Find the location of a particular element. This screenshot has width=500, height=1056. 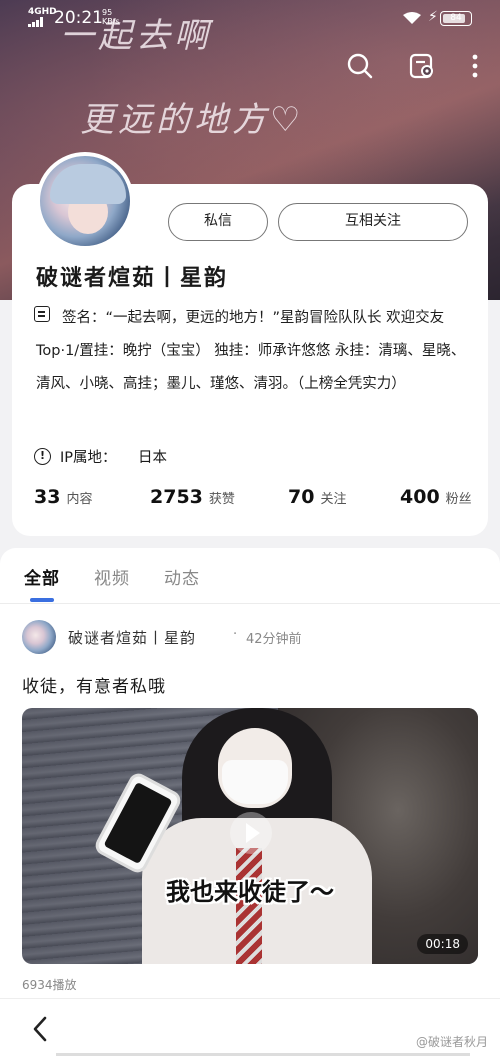

tab-moments: 动态 is located at coordinates (182, 576).